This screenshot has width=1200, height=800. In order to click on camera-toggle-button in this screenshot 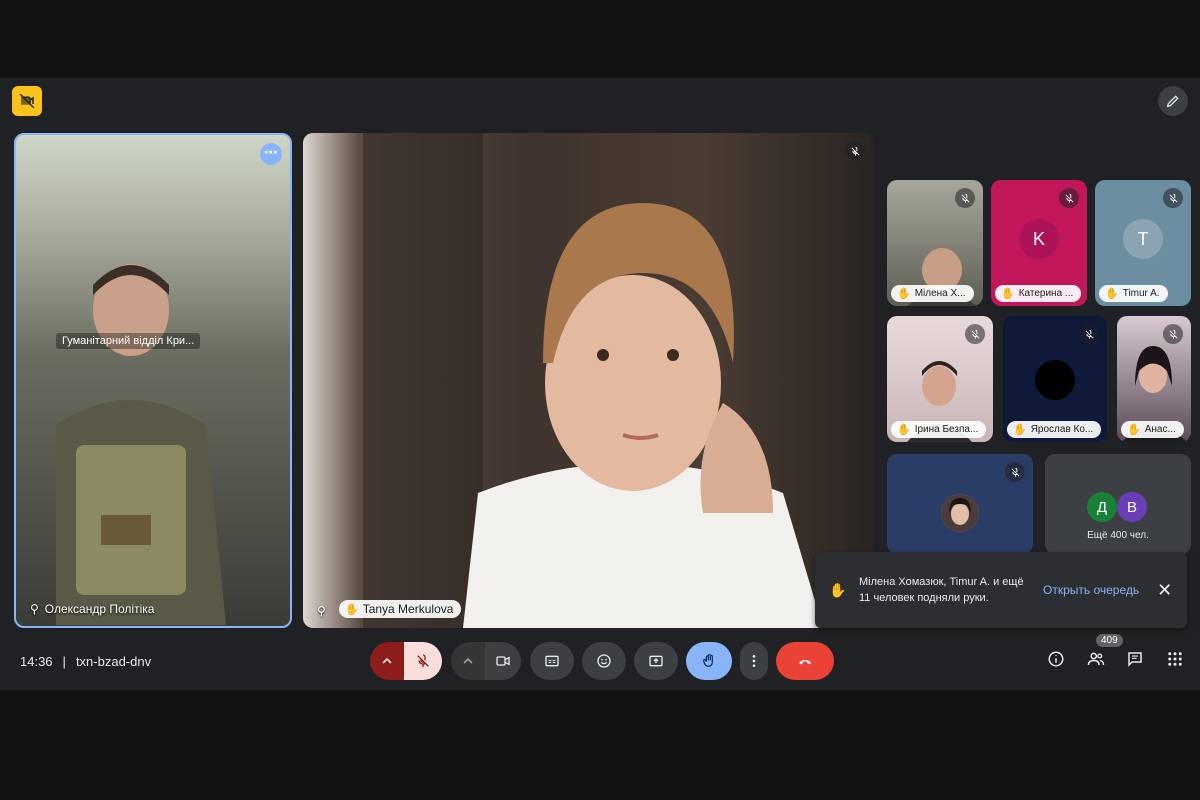, I will do `click(503, 661)`.